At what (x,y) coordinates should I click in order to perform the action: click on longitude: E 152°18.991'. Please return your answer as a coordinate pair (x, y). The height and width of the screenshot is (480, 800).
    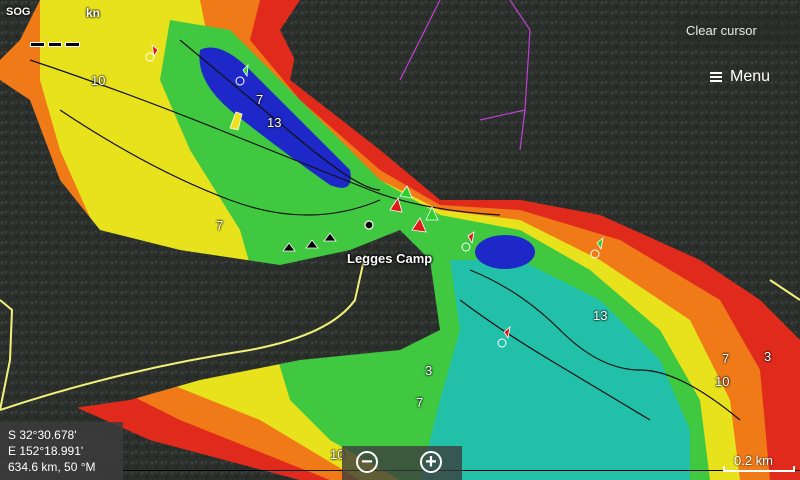
    Looking at the image, I should click on (46, 451).